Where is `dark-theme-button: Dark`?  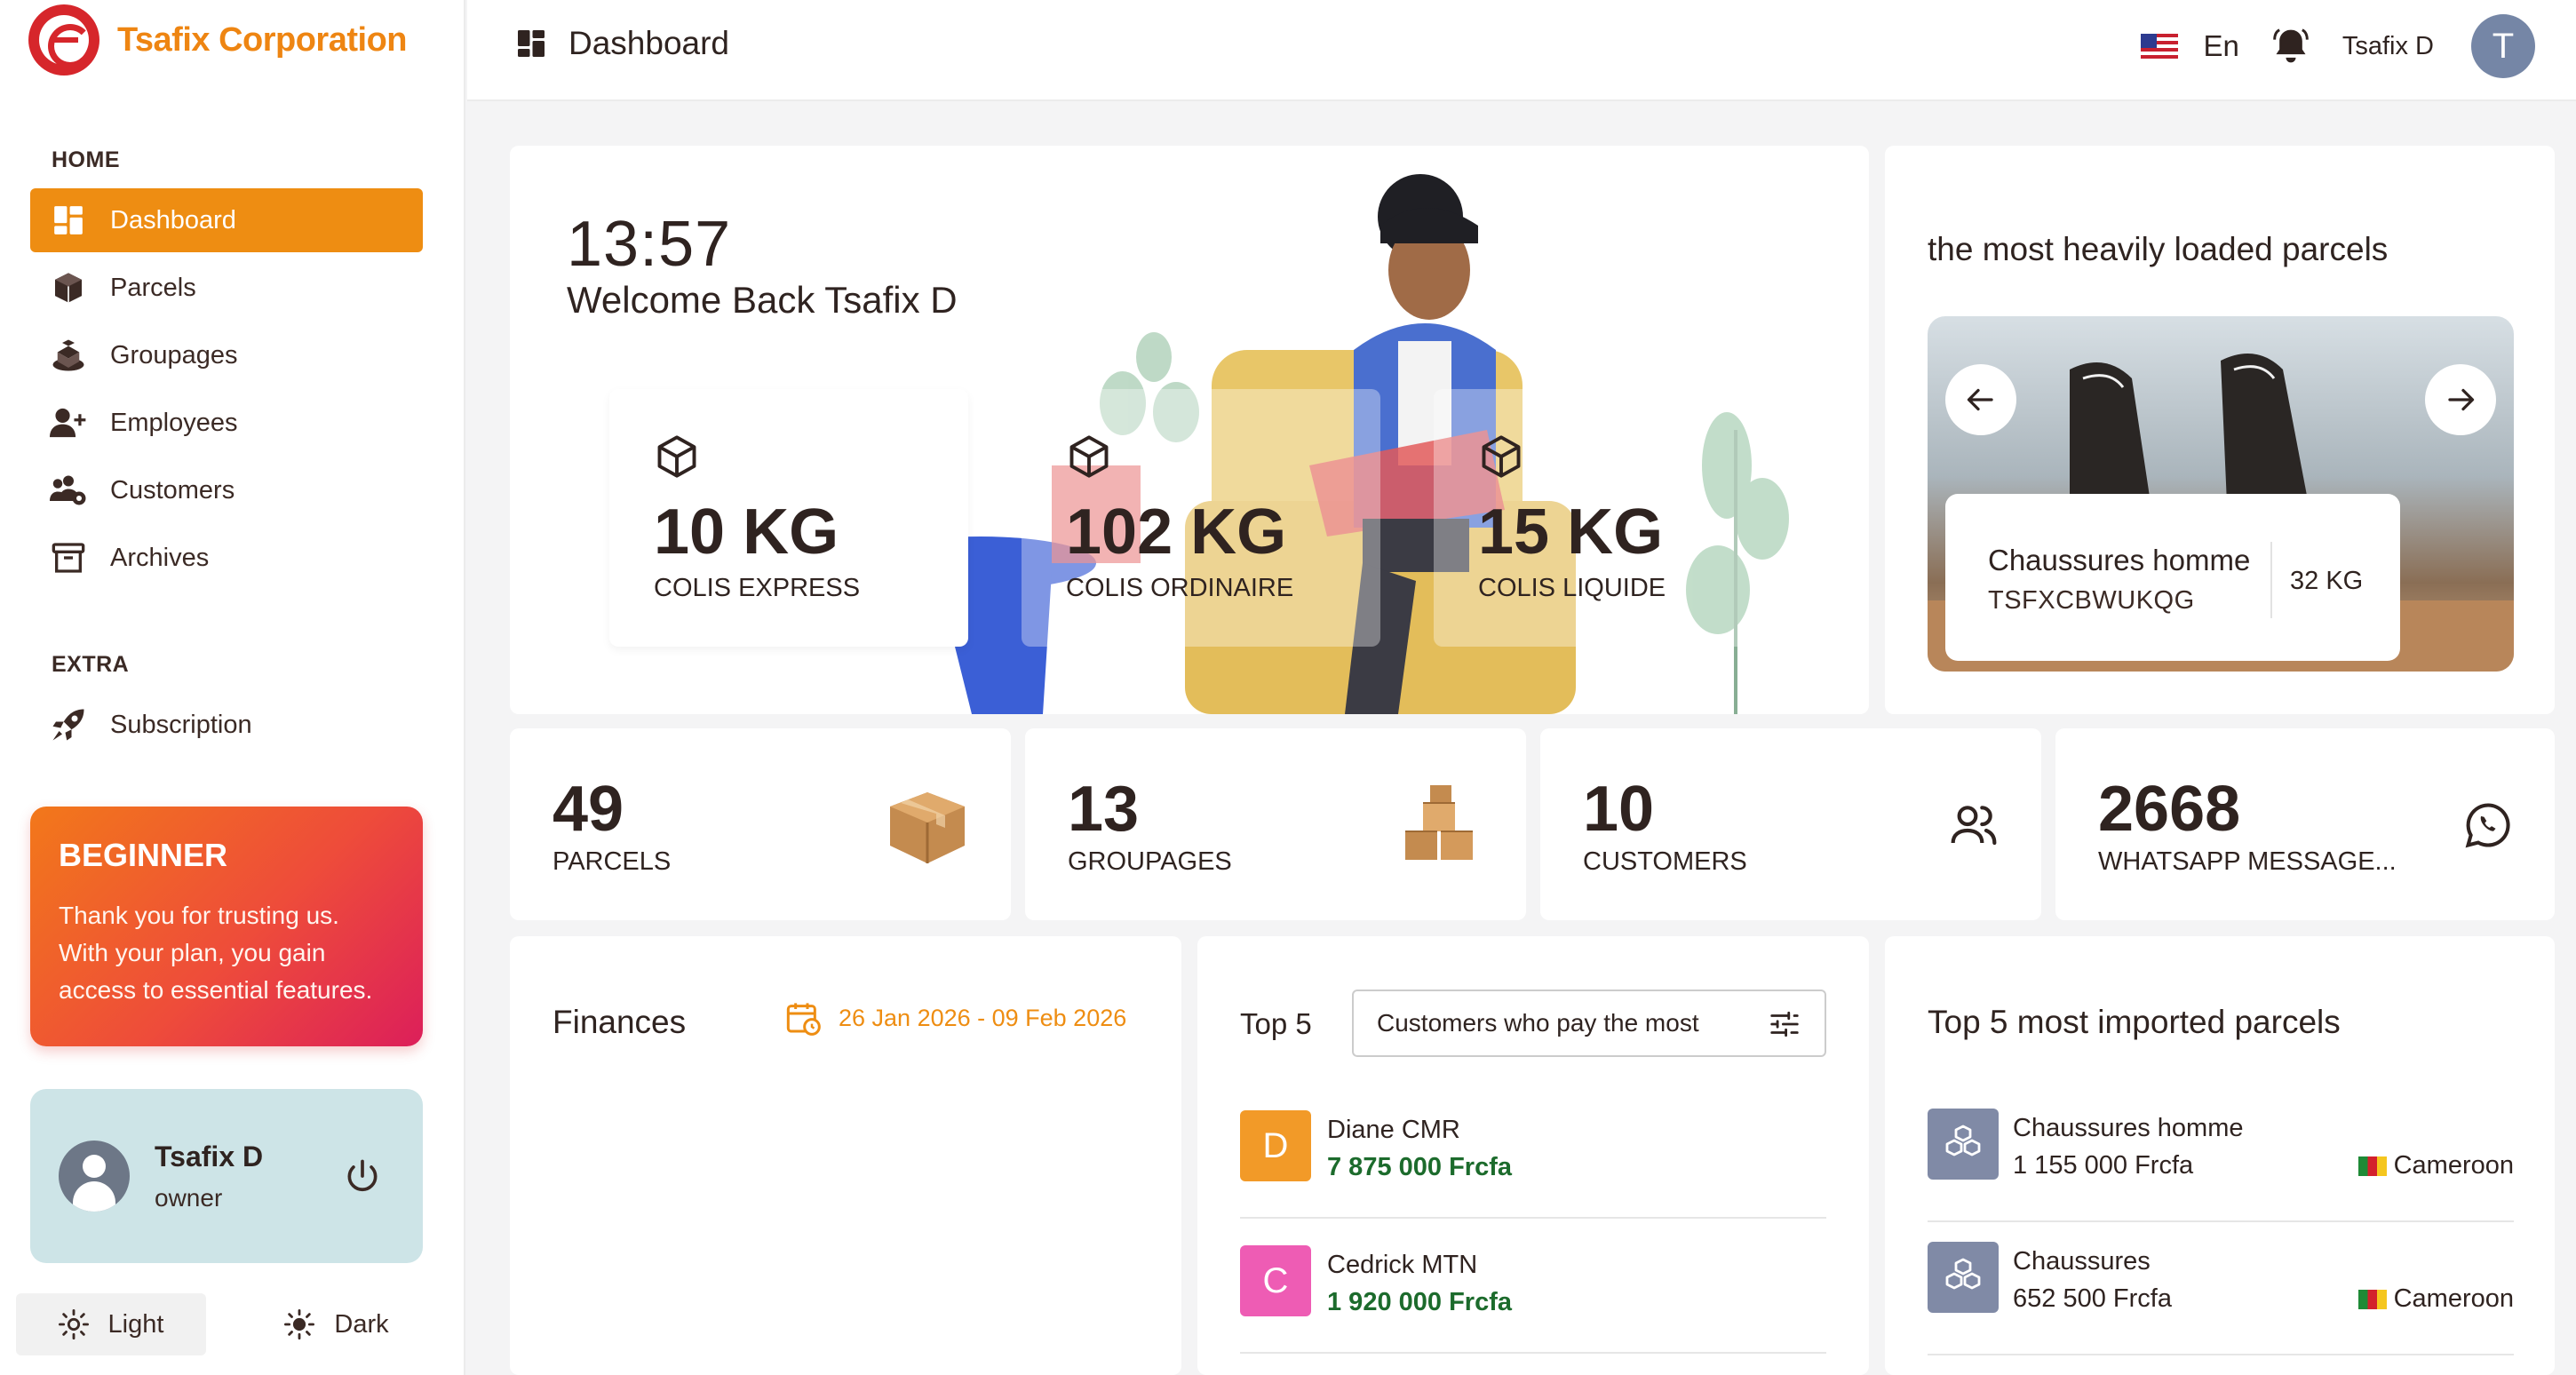 dark-theme-button: Dark is located at coordinates (337, 1324).